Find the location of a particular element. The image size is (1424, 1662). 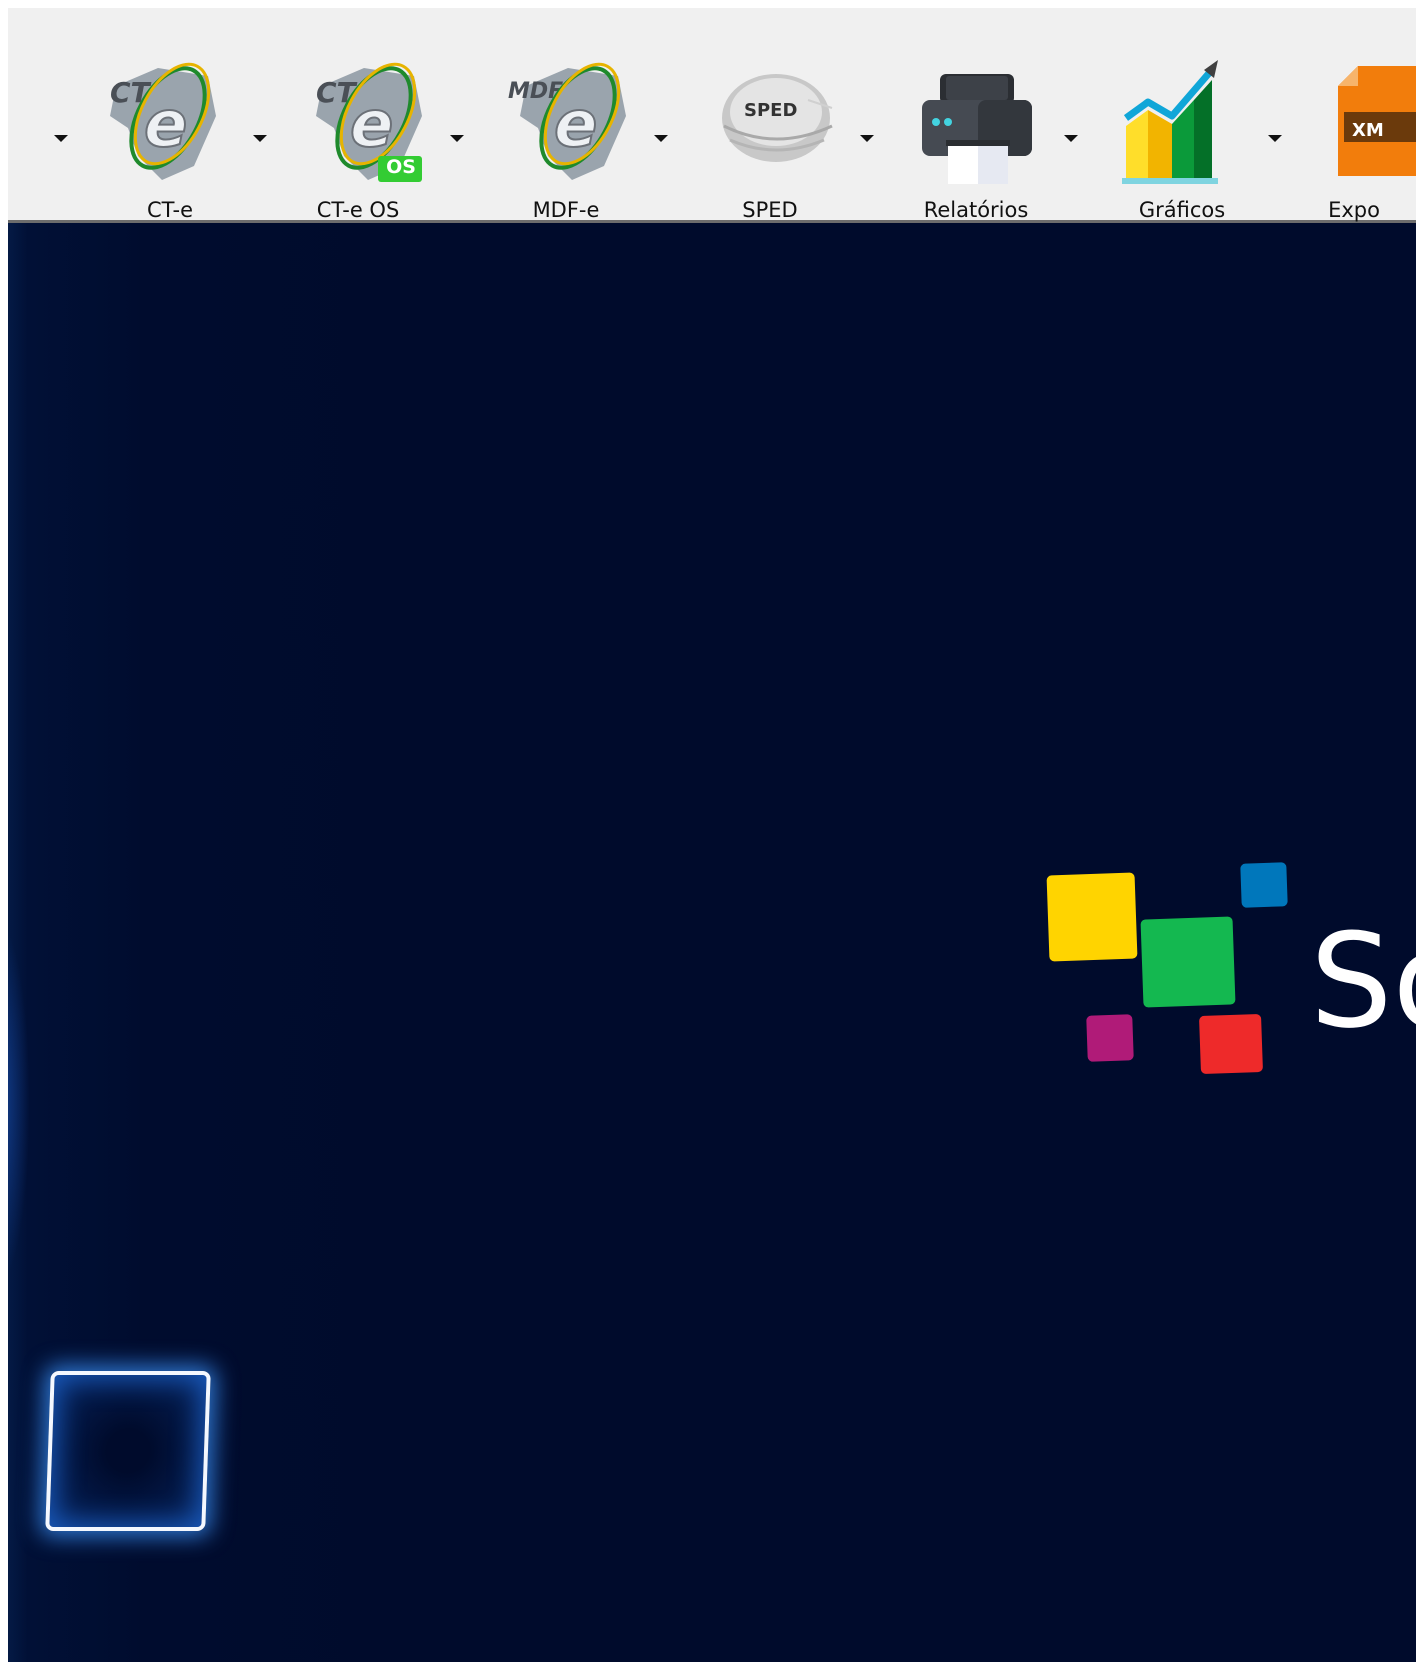

cte-os-dropdown-arrow is located at coordinates (457, 138).